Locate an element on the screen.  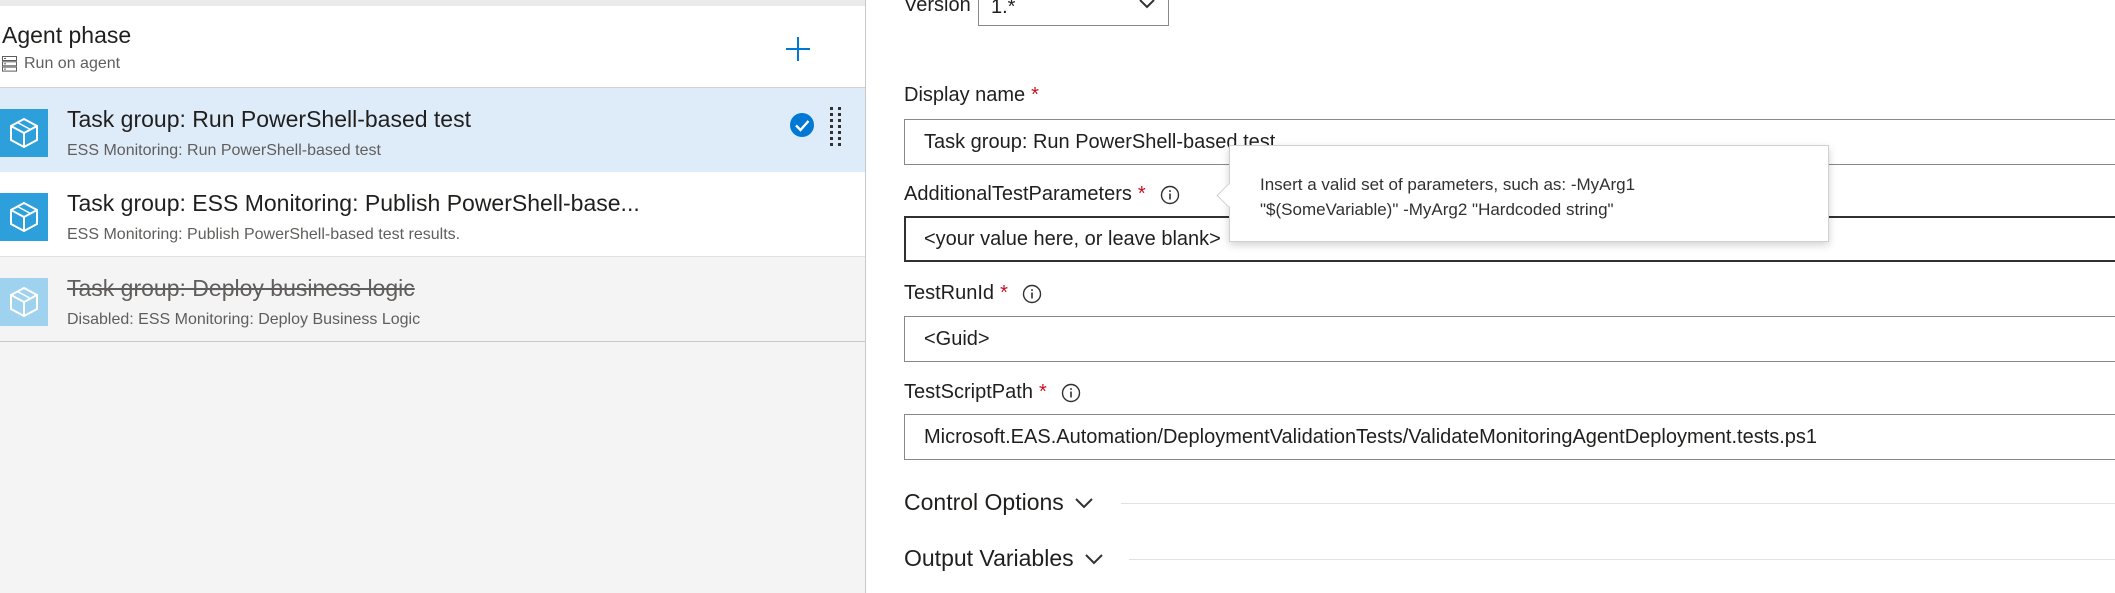
version-dropdown: 1.* is located at coordinates (1073, 13).